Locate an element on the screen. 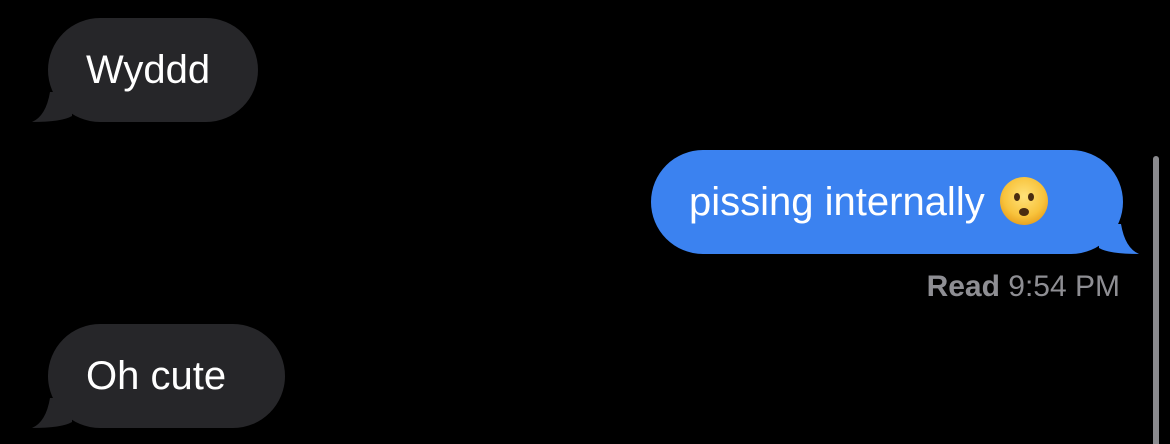 The image size is (1170, 444). received-message-bubble: Wyddd is located at coordinates (145, 70).